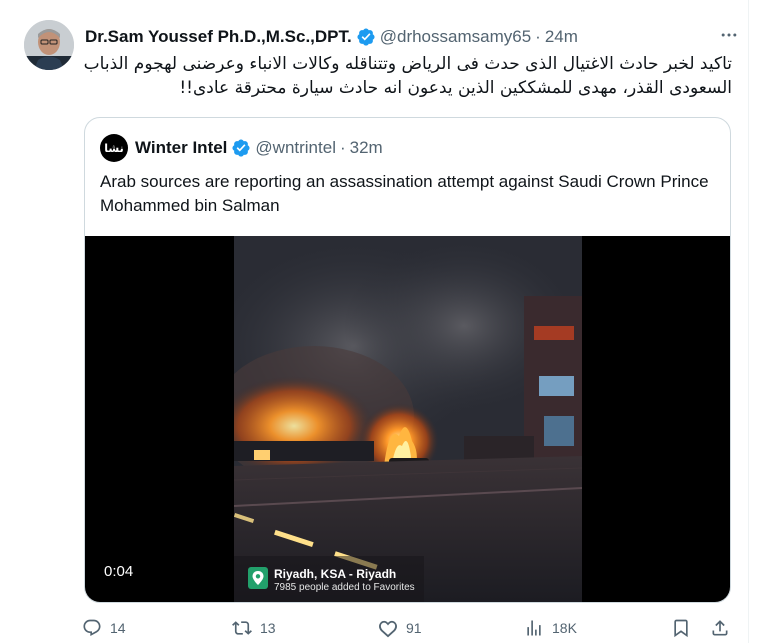 This screenshot has height=643, width=770. I want to click on reply-button: 14, so click(104, 628).